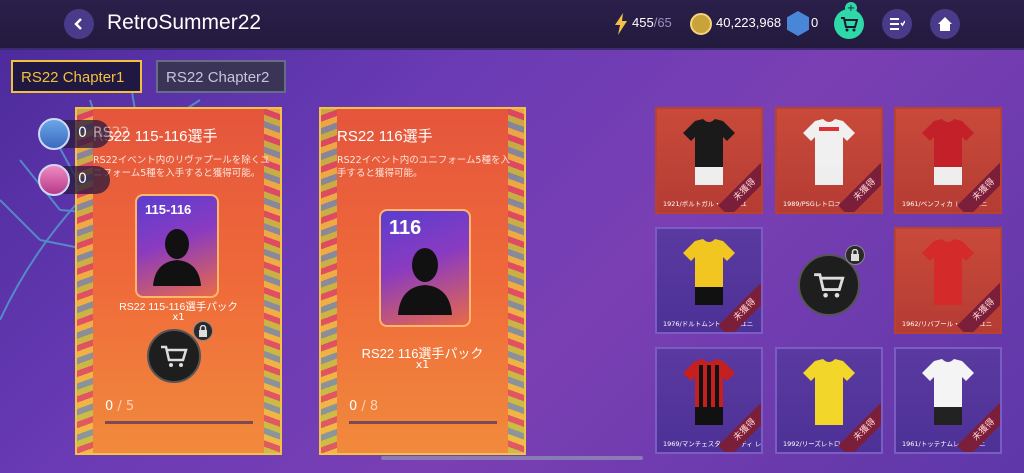  Describe the element at coordinates (221, 76) in the screenshot. I see `tab-chapter2: RS22 Chapter2` at that location.